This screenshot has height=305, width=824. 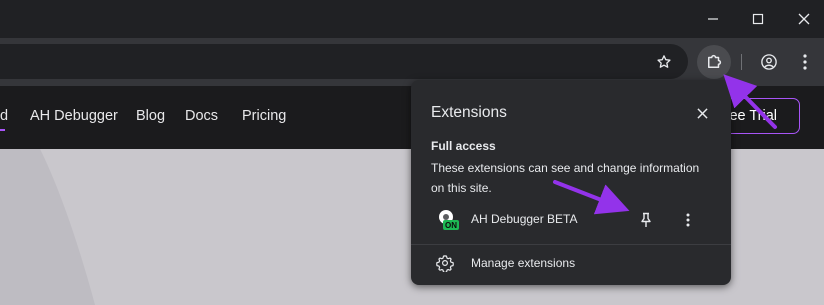 What do you see at coordinates (412, 19) in the screenshot?
I see `window-titlebar` at bounding box center [412, 19].